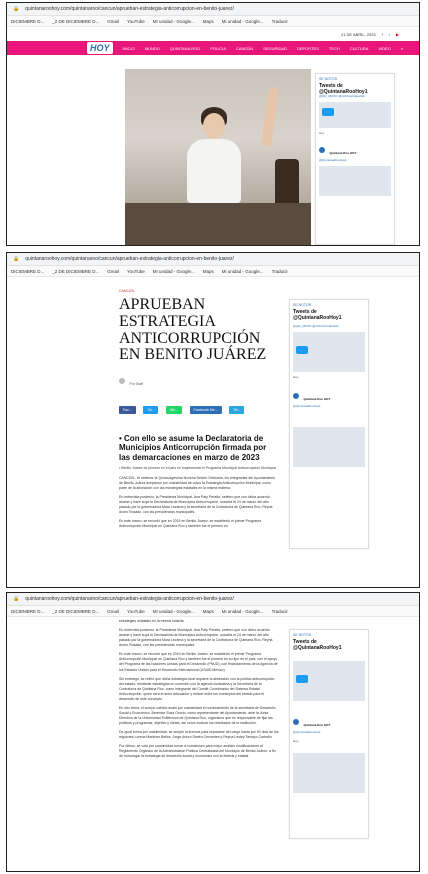 The height and width of the screenshot is (874, 428). What do you see at coordinates (275, 48) in the screenshot?
I see `nav-item: SEGURIDAD` at bounding box center [275, 48].